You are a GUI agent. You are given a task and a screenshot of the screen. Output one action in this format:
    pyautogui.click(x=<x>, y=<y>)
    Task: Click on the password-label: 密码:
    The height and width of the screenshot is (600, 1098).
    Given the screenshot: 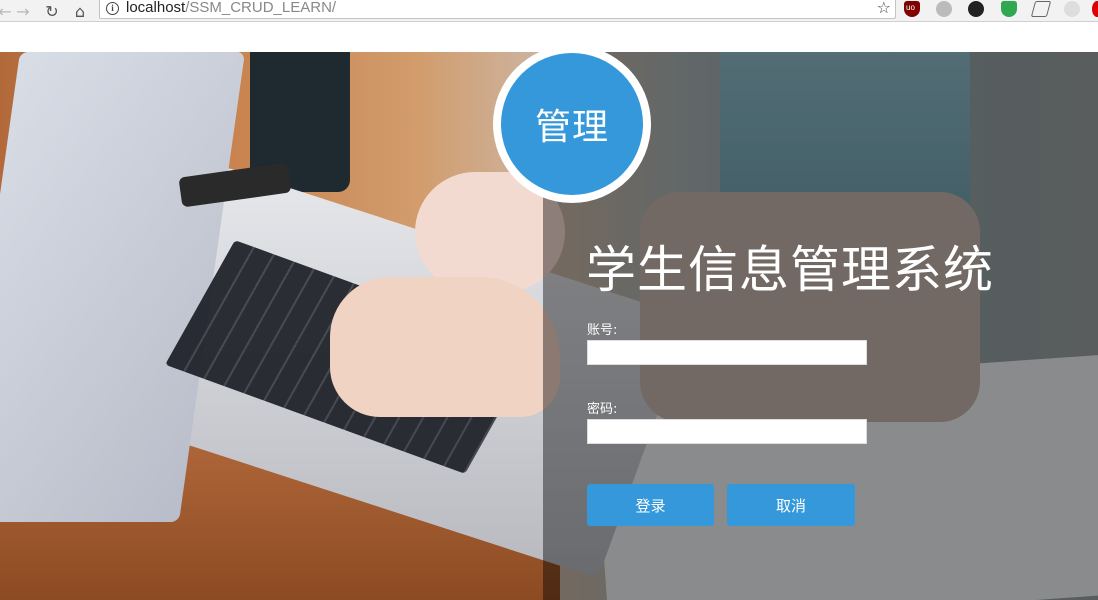 What is the action you would take?
    pyautogui.click(x=602, y=409)
    